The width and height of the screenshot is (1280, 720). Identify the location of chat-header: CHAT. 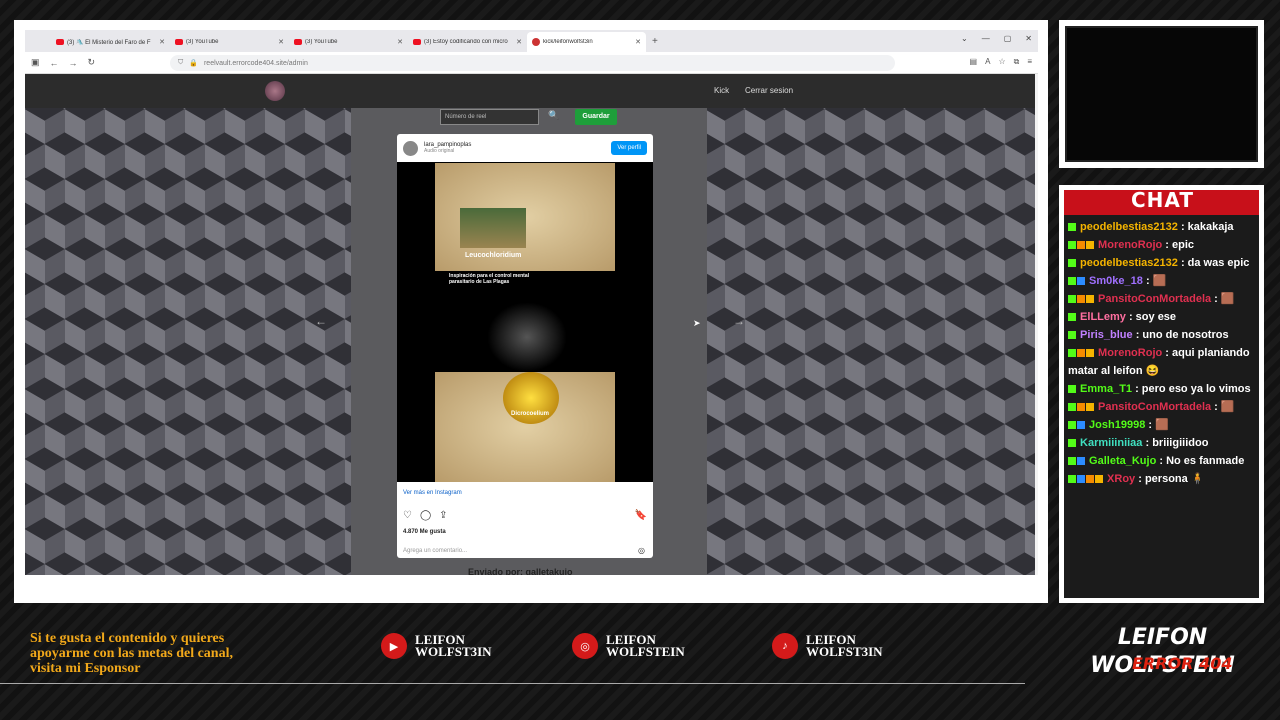
(1161, 202).